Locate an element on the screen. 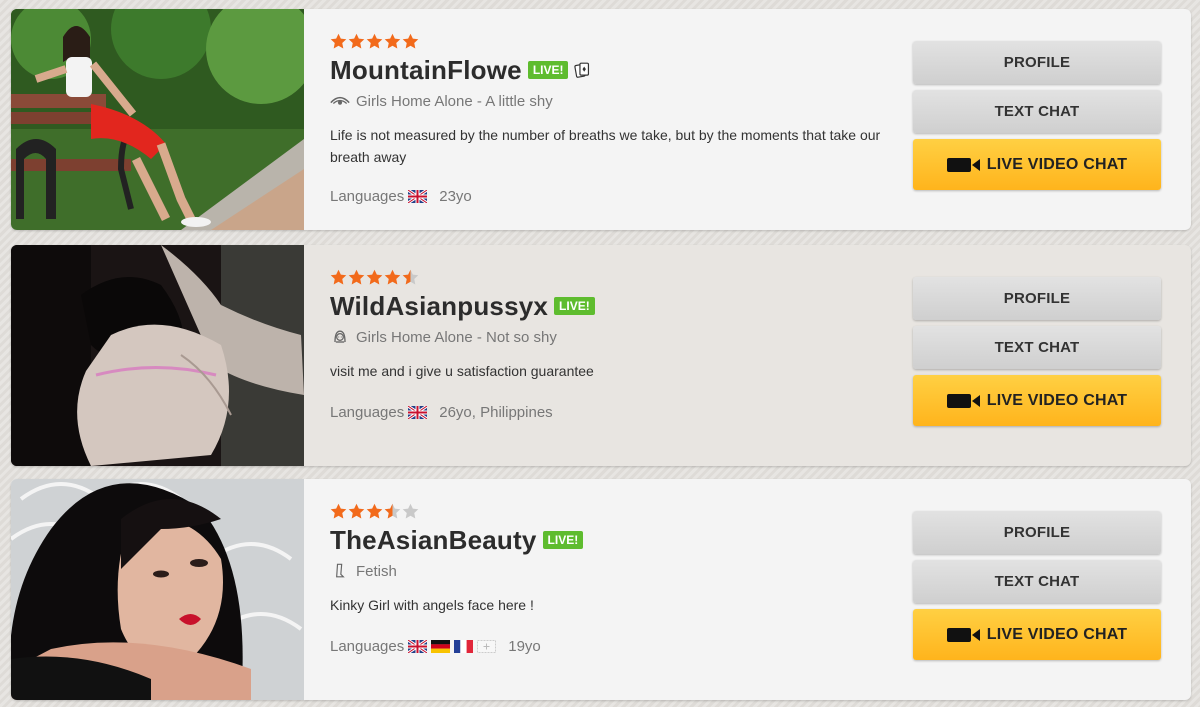  france-flag-icon is located at coordinates (464, 646).